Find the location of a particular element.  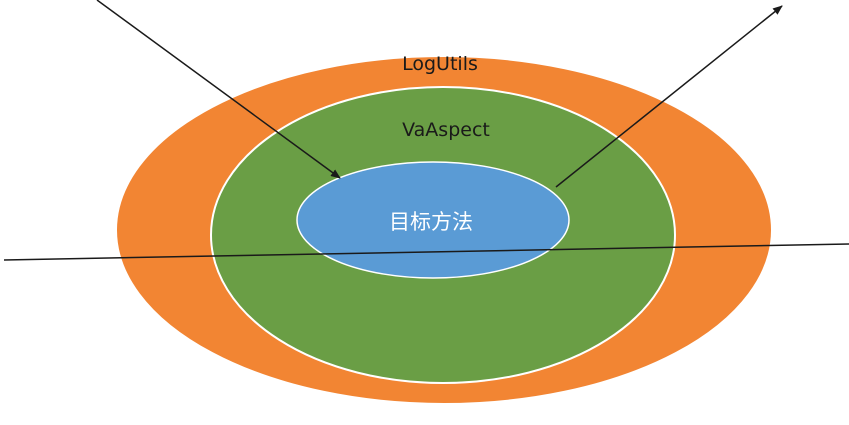

core-label: 目标方法 is located at coordinates (431, 222).